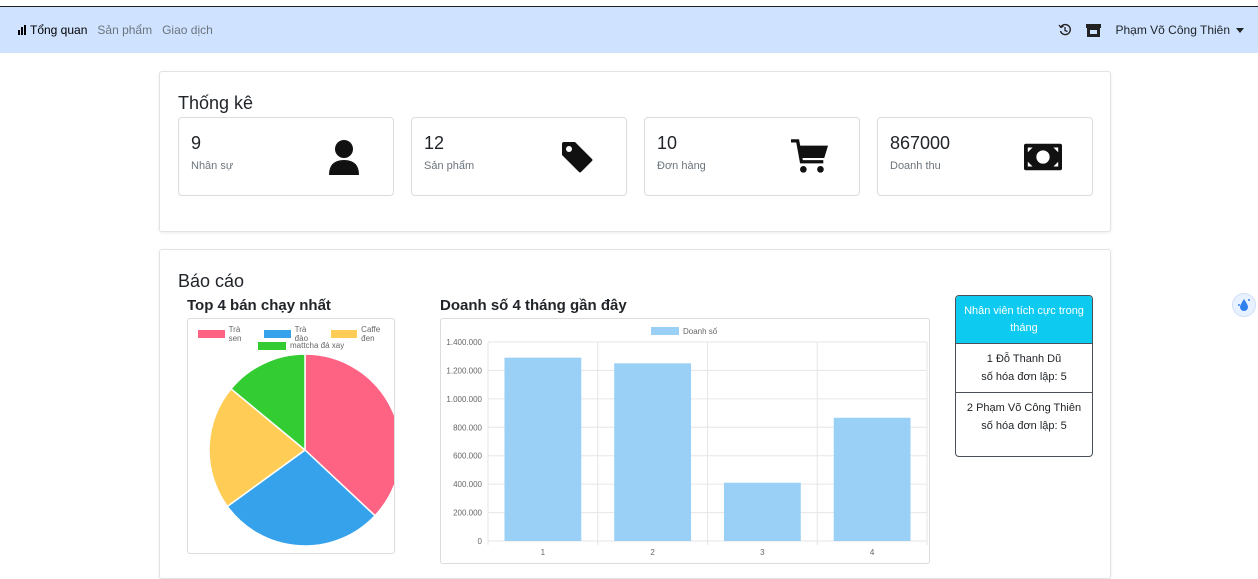 Image resolution: width=1258 pixels, height=579 pixels. I want to click on y-tick-label: 200.000, so click(467, 513).